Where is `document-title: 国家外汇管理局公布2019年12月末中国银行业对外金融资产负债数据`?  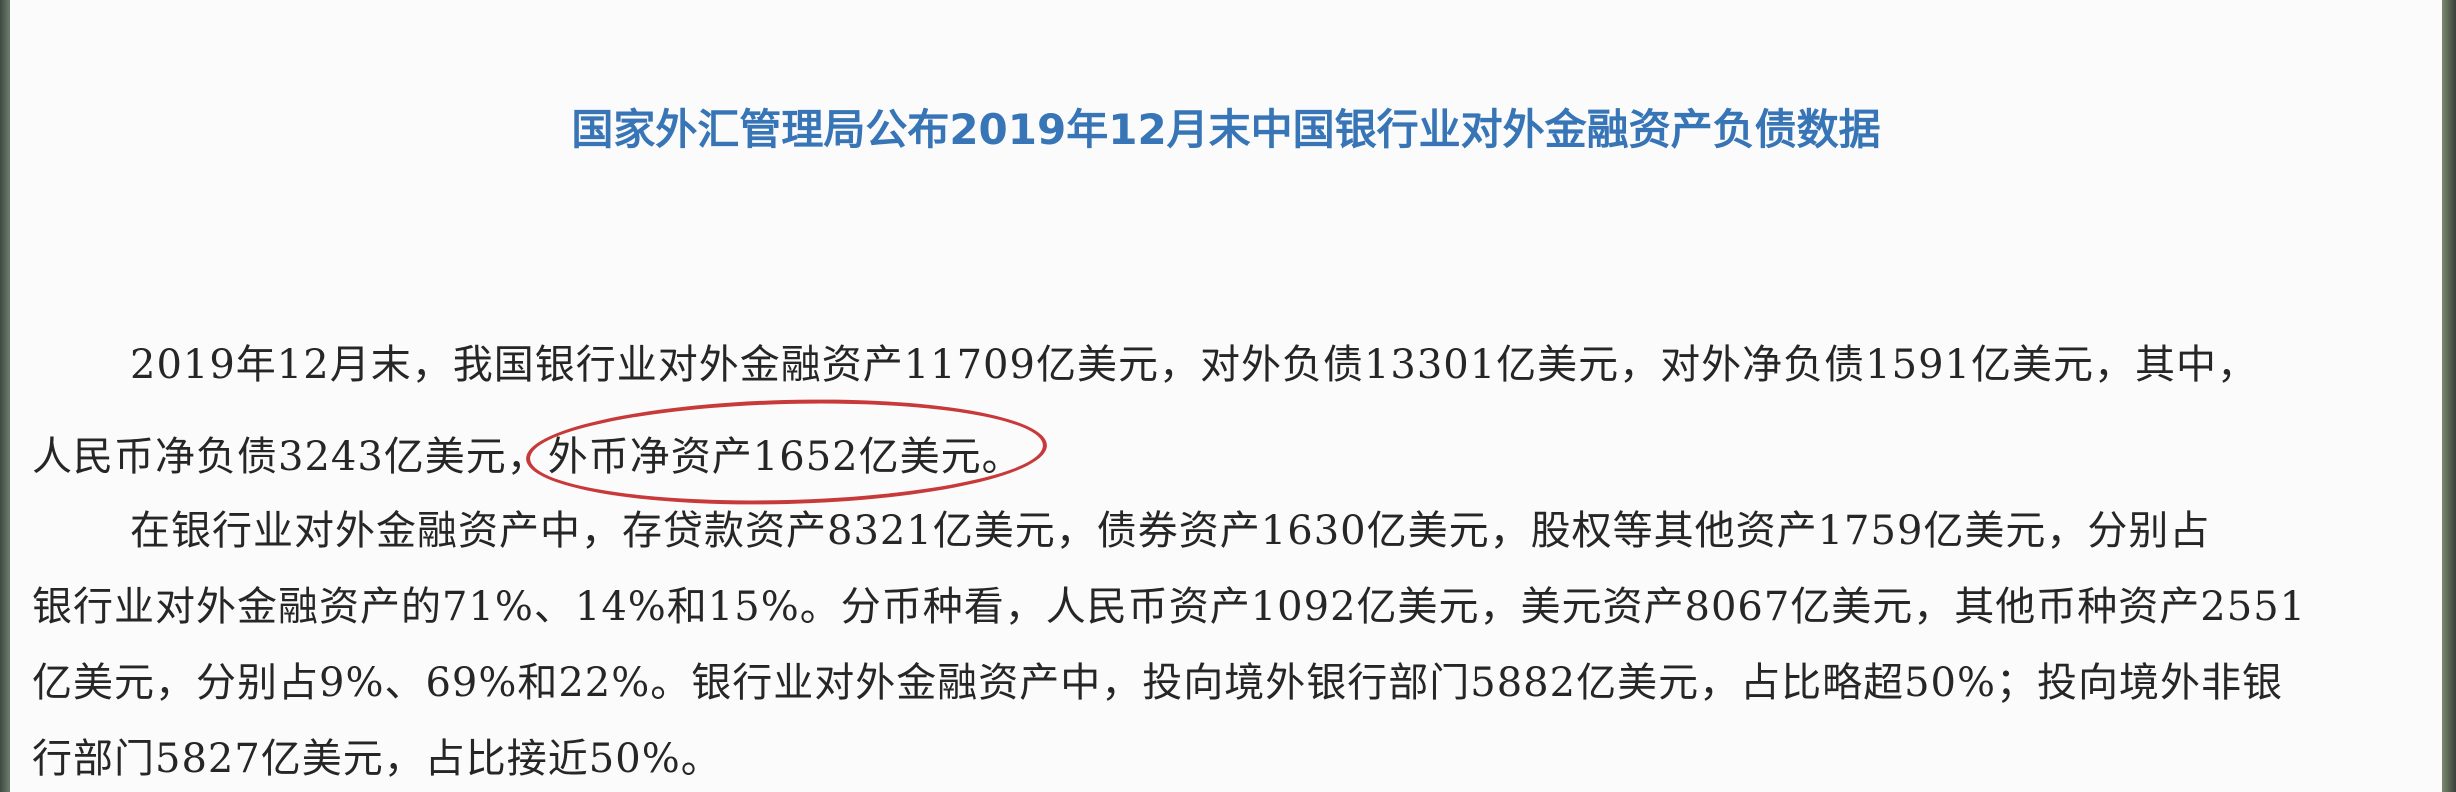 document-title: 国家外汇管理局公布2019年12月末中国银行业对外金融资产负债数据 is located at coordinates (1226, 129).